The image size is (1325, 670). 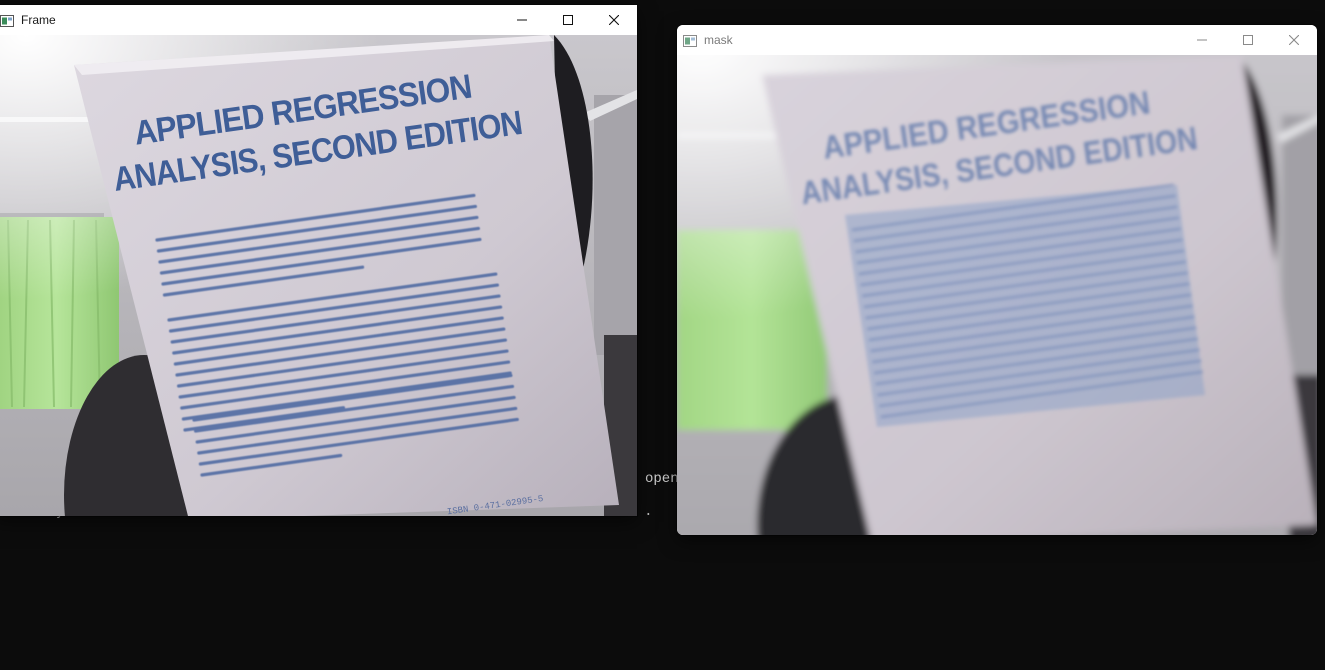 I want to click on terminal-text-line: open, so click(x=662, y=479).